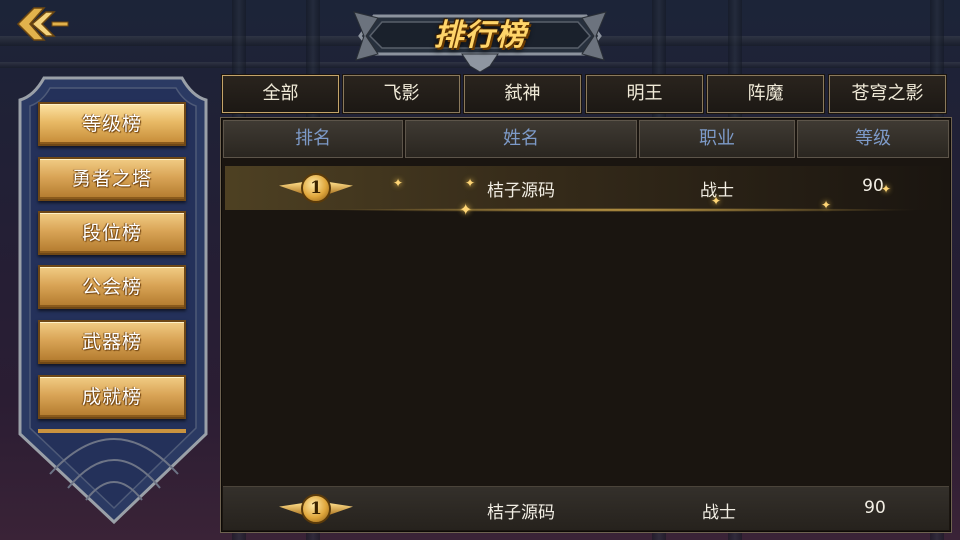 Image resolution: width=960 pixels, height=540 pixels. Describe the element at coordinates (521, 139) in the screenshot. I see `header-name: 姓名` at that location.